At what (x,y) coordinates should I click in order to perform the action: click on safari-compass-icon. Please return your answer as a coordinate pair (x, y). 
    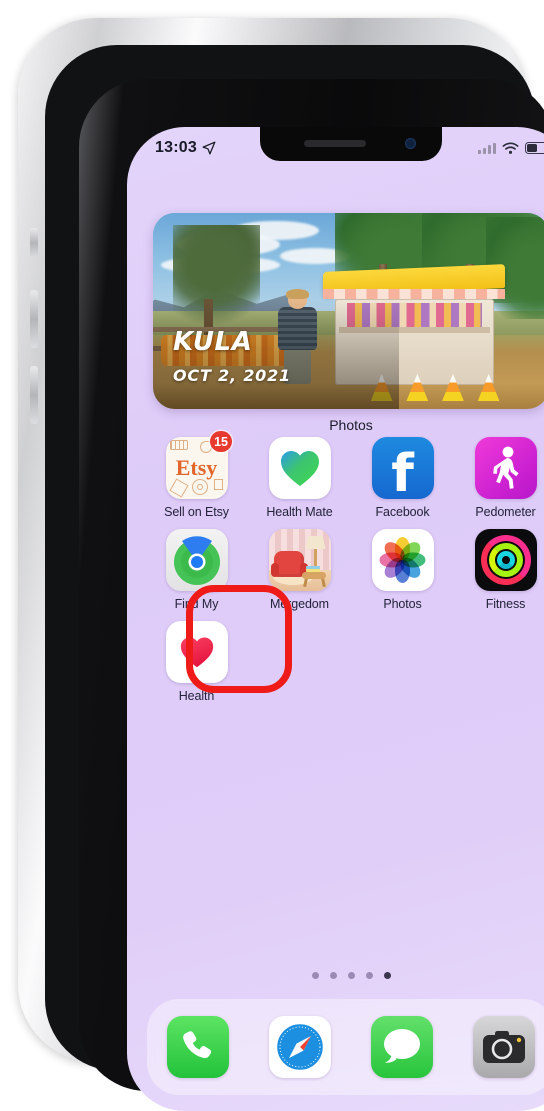
    Looking at the image, I should click on (300, 1047).